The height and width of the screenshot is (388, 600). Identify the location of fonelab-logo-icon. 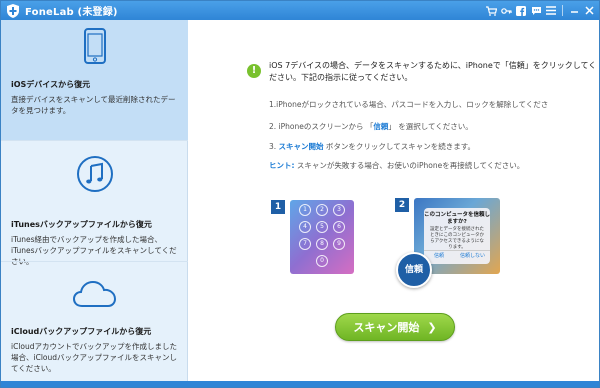
(13, 10).